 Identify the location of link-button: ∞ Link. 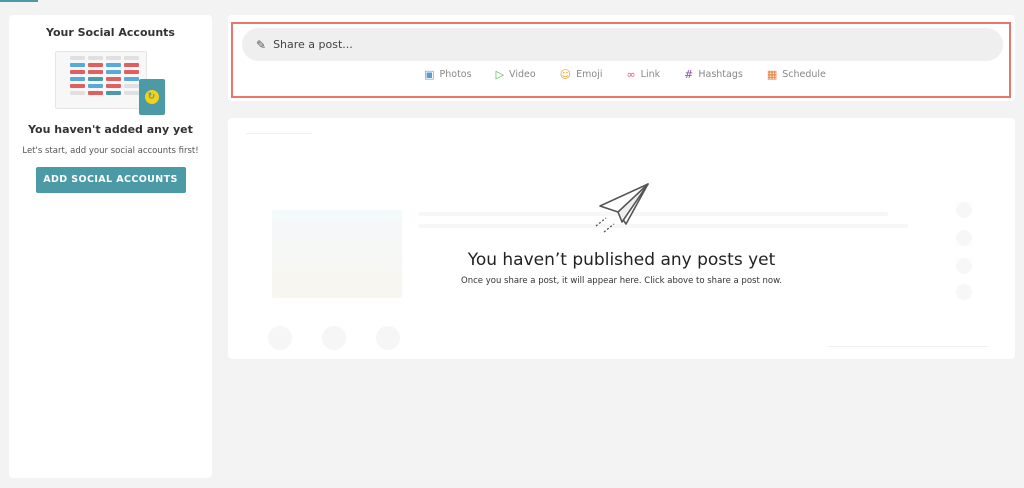
(644, 74).